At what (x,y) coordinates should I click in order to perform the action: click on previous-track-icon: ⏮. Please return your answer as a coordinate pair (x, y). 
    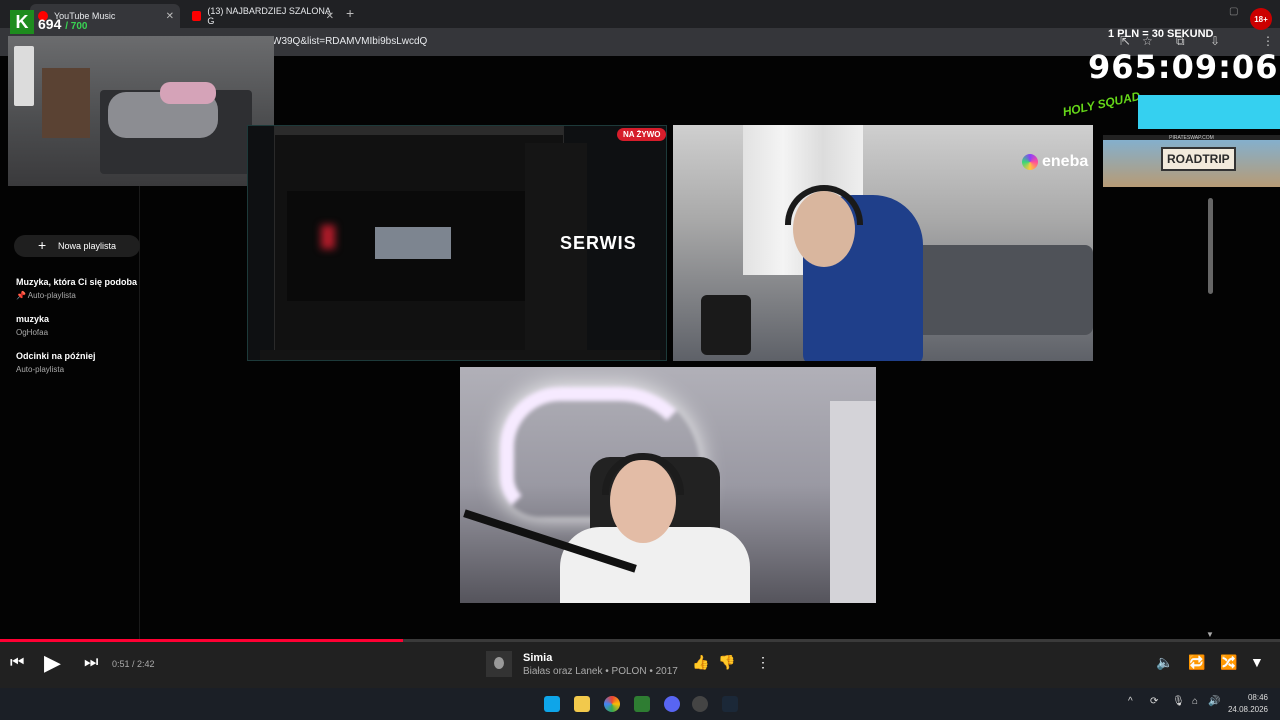
    Looking at the image, I should click on (17, 663).